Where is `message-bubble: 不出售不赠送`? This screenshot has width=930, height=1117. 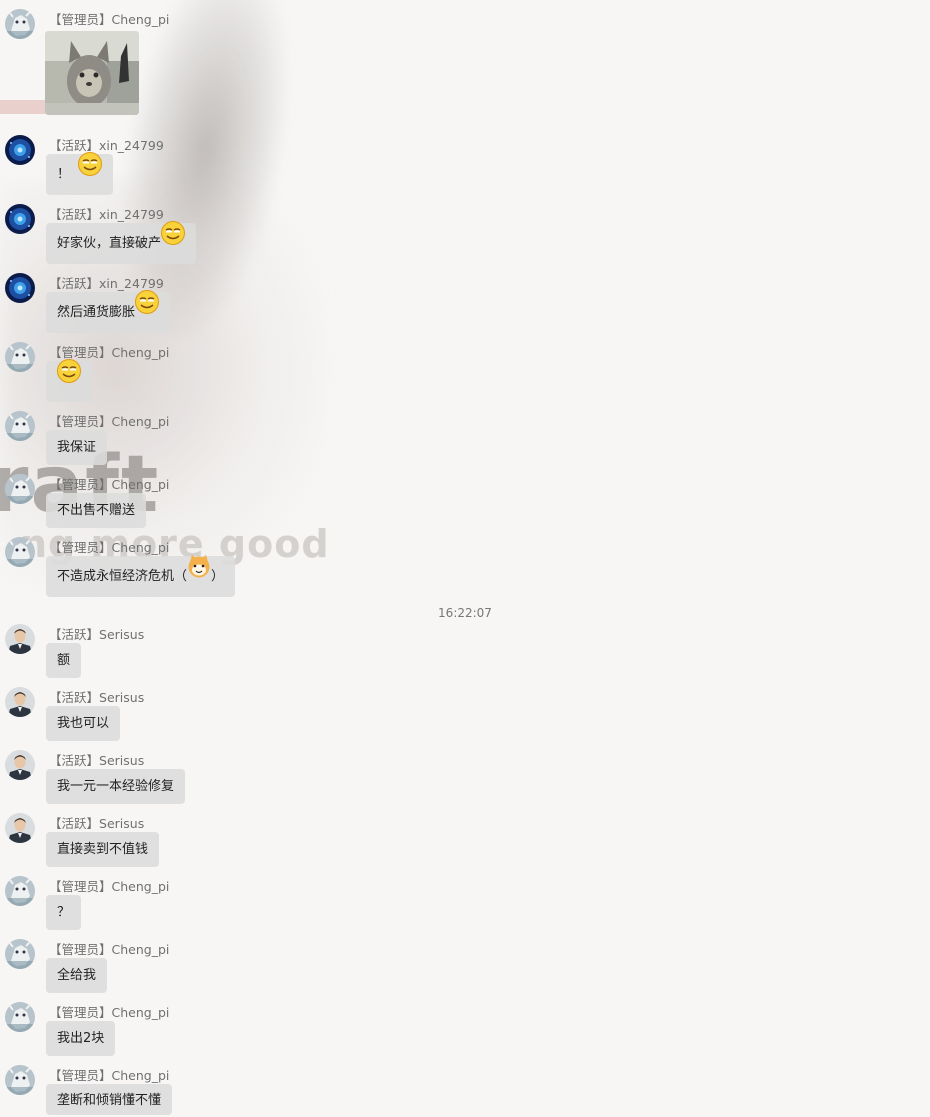 message-bubble: 不出售不赠送 is located at coordinates (96, 510).